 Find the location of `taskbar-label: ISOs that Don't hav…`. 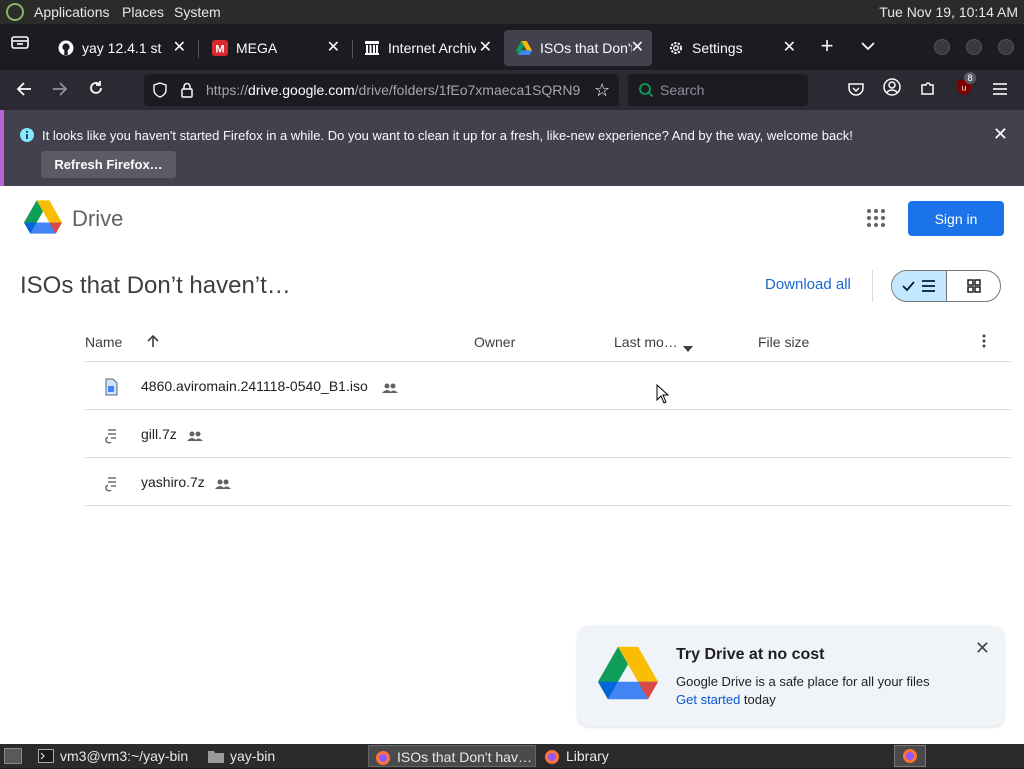

taskbar-label: ISOs that Don't hav… is located at coordinates (464, 757).